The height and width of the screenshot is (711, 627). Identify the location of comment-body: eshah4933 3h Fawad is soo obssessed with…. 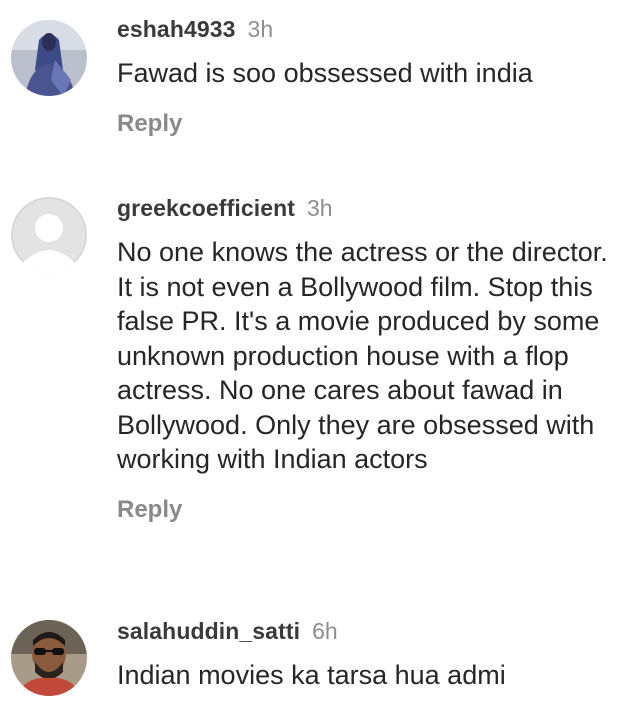
(364, 76).